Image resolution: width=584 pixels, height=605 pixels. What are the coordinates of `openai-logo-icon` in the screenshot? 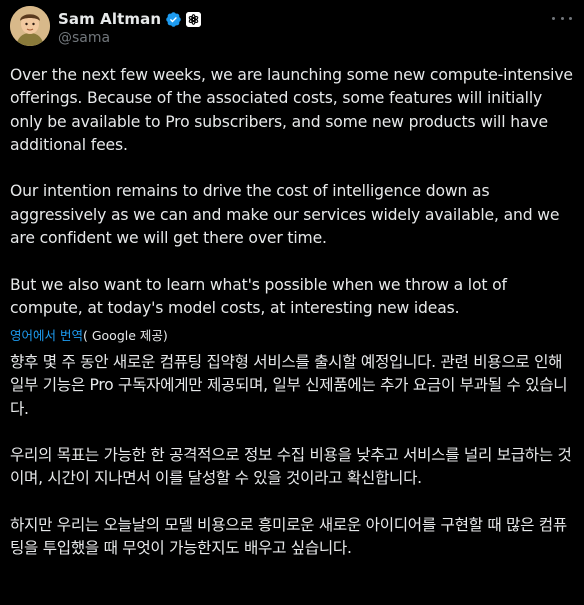 It's located at (194, 19).